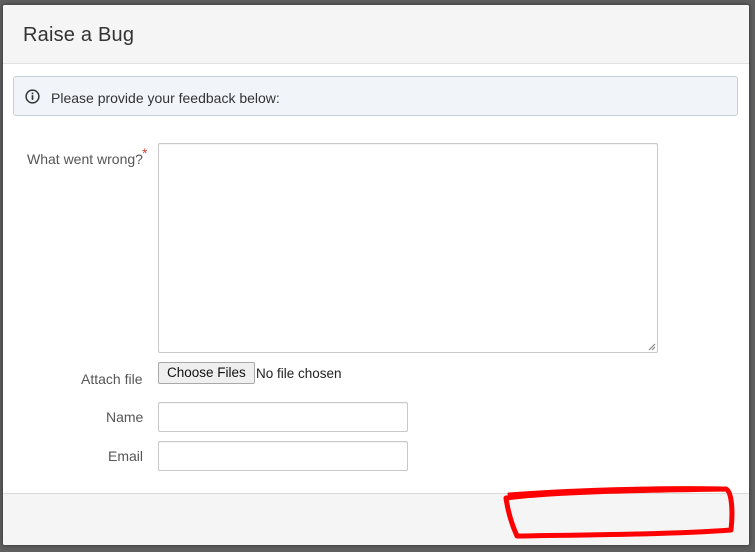  Describe the element at coordinates (283, 456) in the screenshot. I see `email-input` at that location.